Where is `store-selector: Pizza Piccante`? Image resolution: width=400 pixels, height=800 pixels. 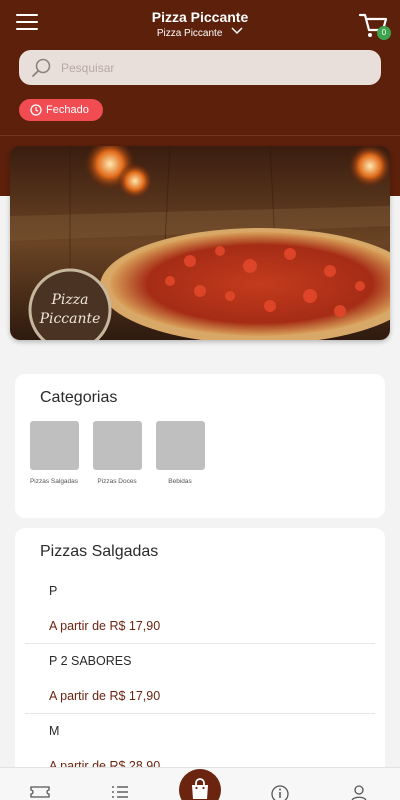
store-selector: Pizza Piccante is located at coordinates (200, 33).